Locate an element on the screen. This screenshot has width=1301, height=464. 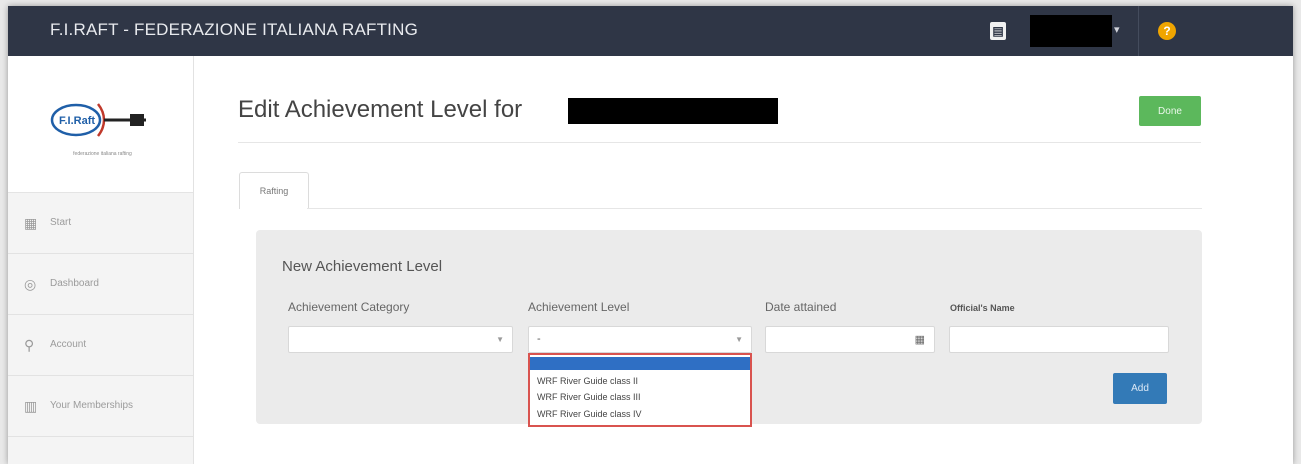
official-name-input is located at coordinates (1059, 339).